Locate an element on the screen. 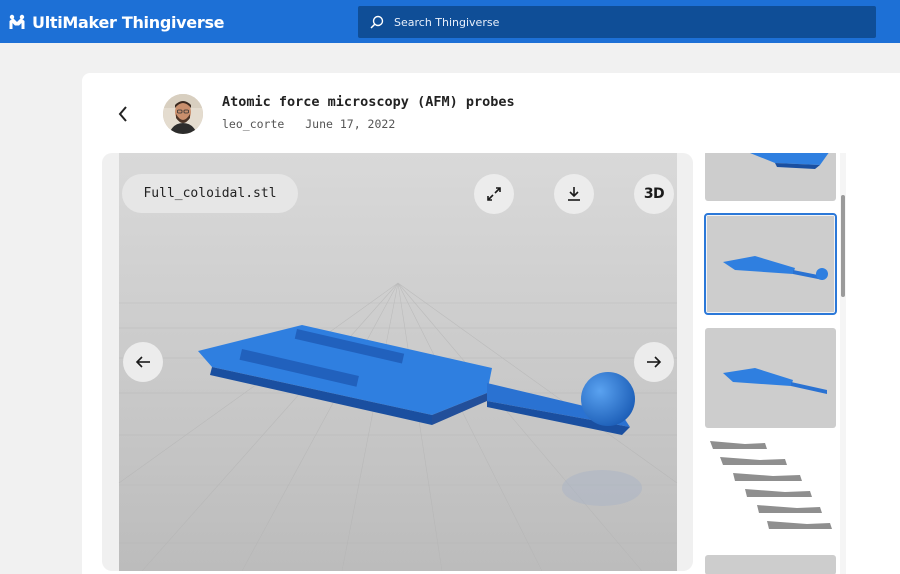 The width and height of the screenshot is (900, 574). next-arrow-icon is located at coordinates (654, 362).